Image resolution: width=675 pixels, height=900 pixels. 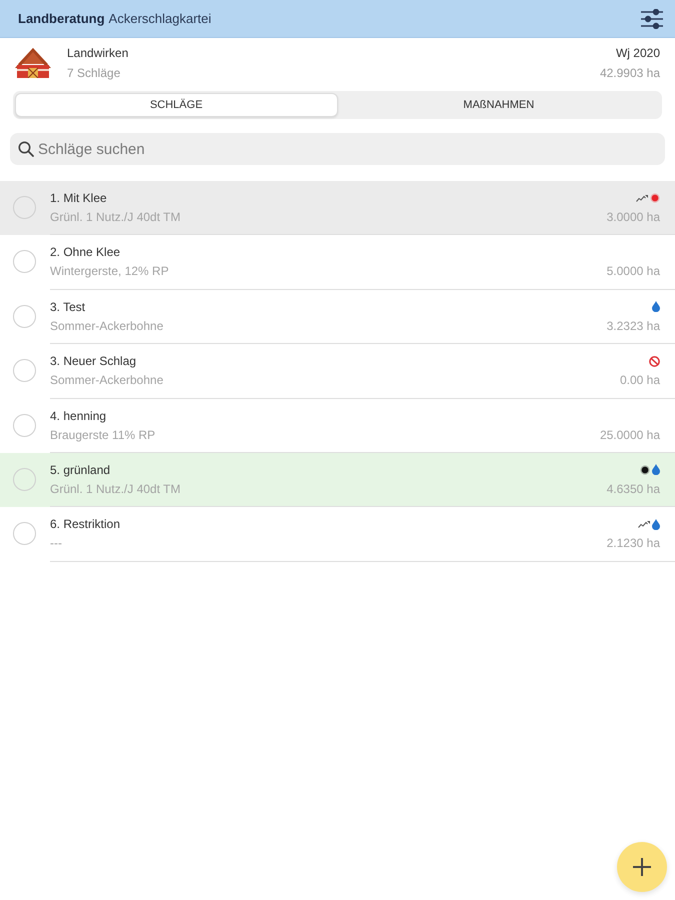 What do you see at coordinates (33, 63) in the screenshot?
I see `barn-icon` at bounding box center [33, 63].